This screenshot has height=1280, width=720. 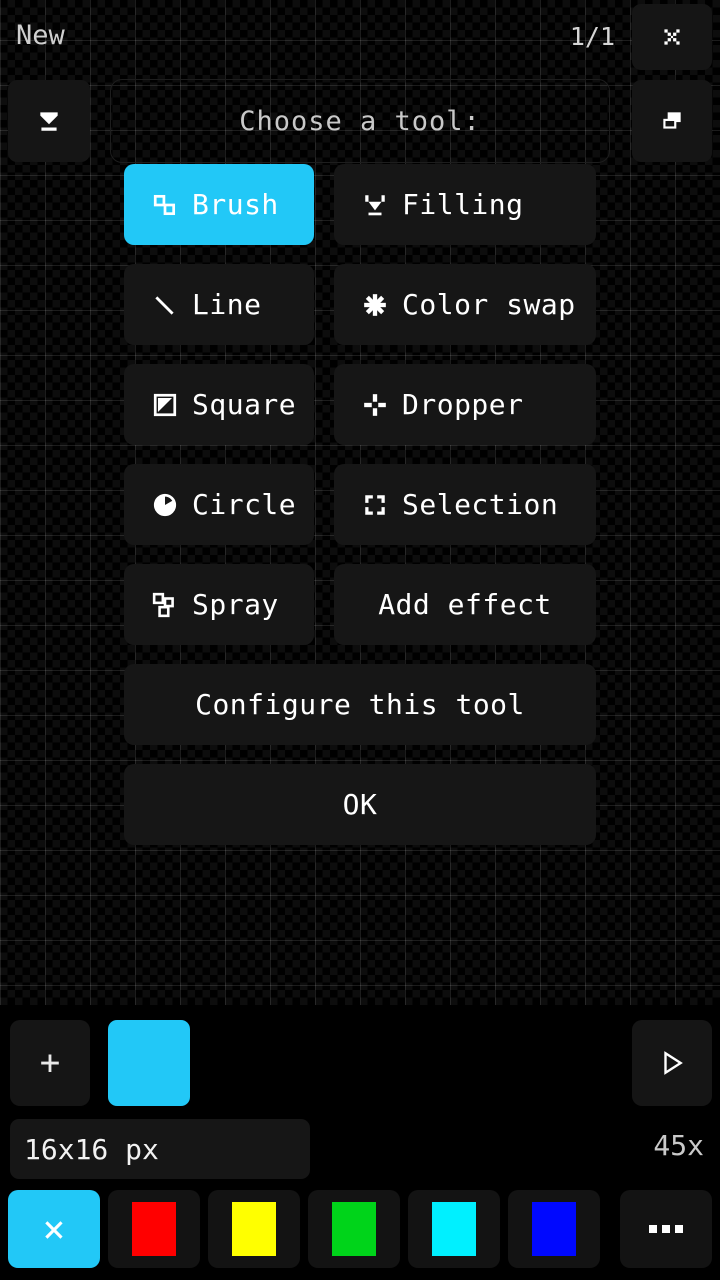 I want to click on tool-row: Spray Add effect, so click(x=360, y=604).